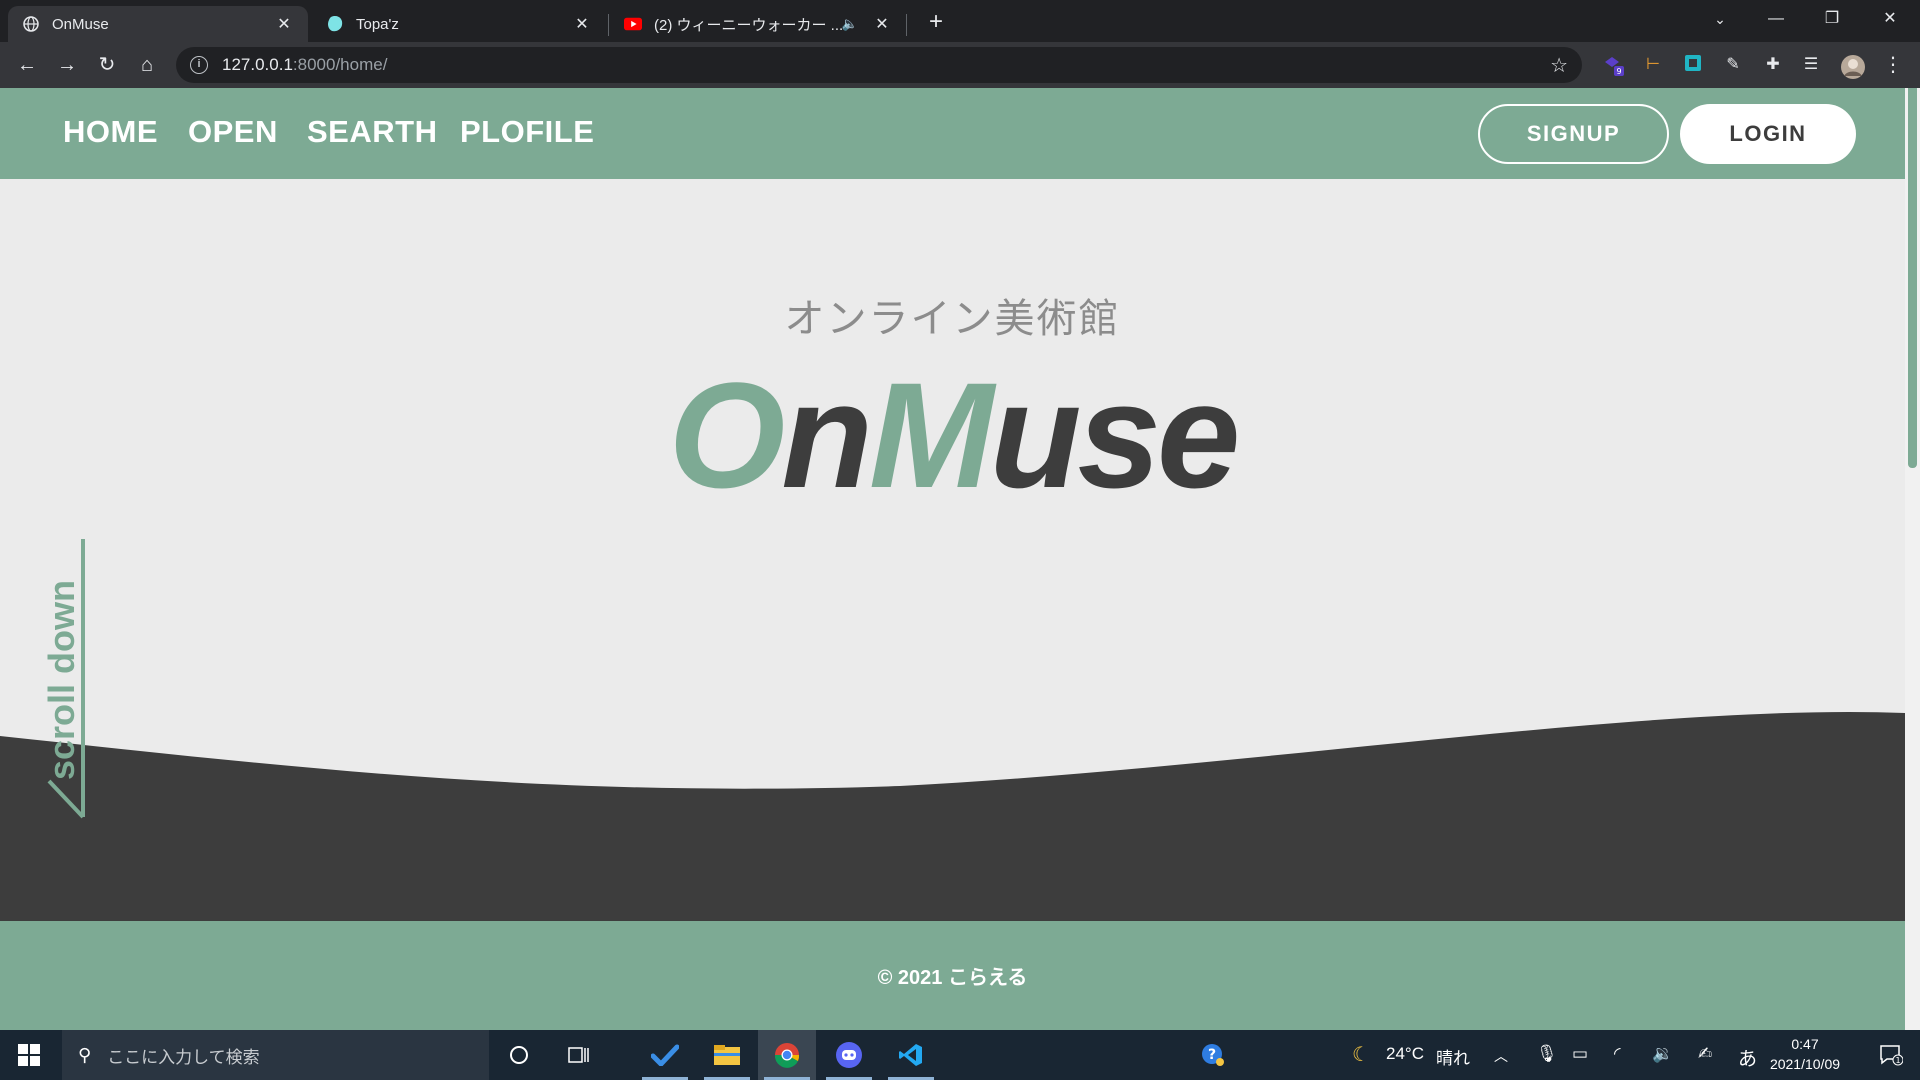 The image size is (1920, 1080). I want to click on tab-youtube: (2) ウィーニーウォーカー ... GUMI 🔈 ✕, so click(758, 24).